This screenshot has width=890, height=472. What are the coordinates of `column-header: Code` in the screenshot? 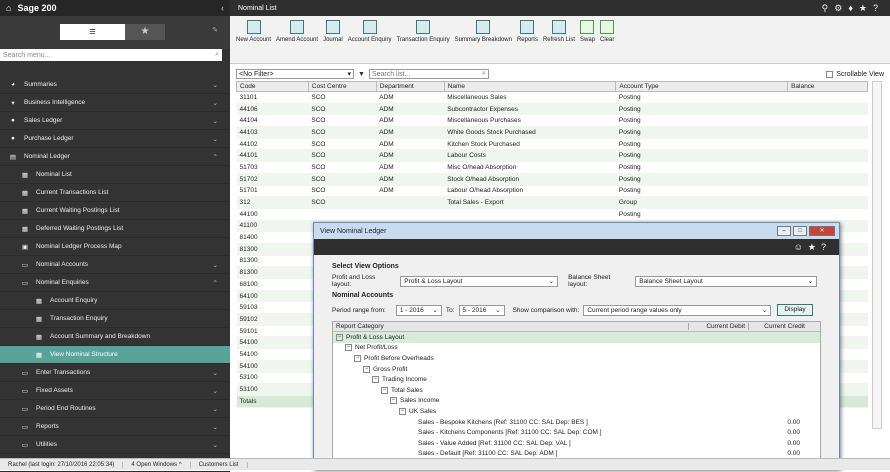 It's located at (272, 86).